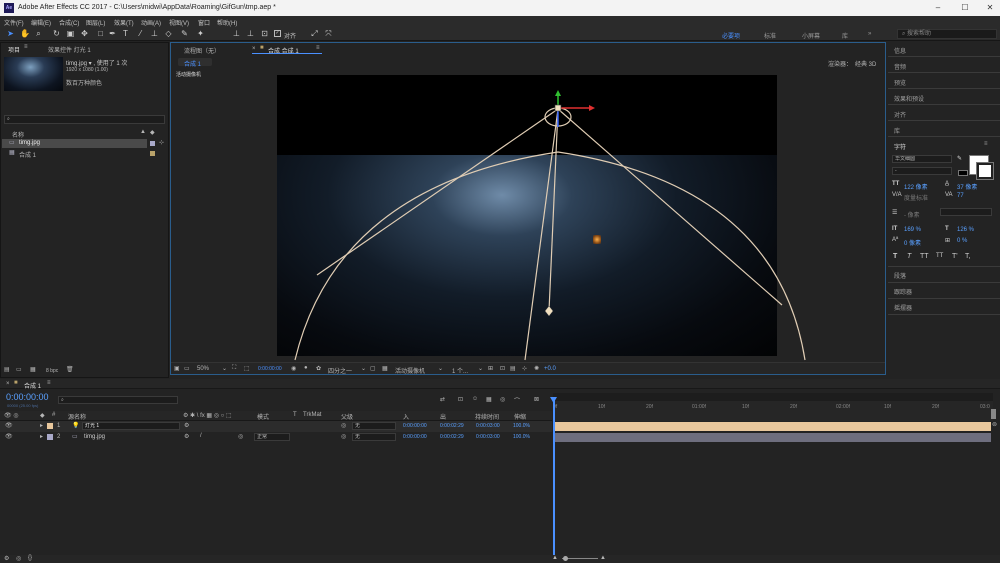 This screenshot has height=563, width=1000. What do you see at coordinates (204, 22) in the screenshot?
I see `menu-window: 窗口` at bounding box center [204, 22].